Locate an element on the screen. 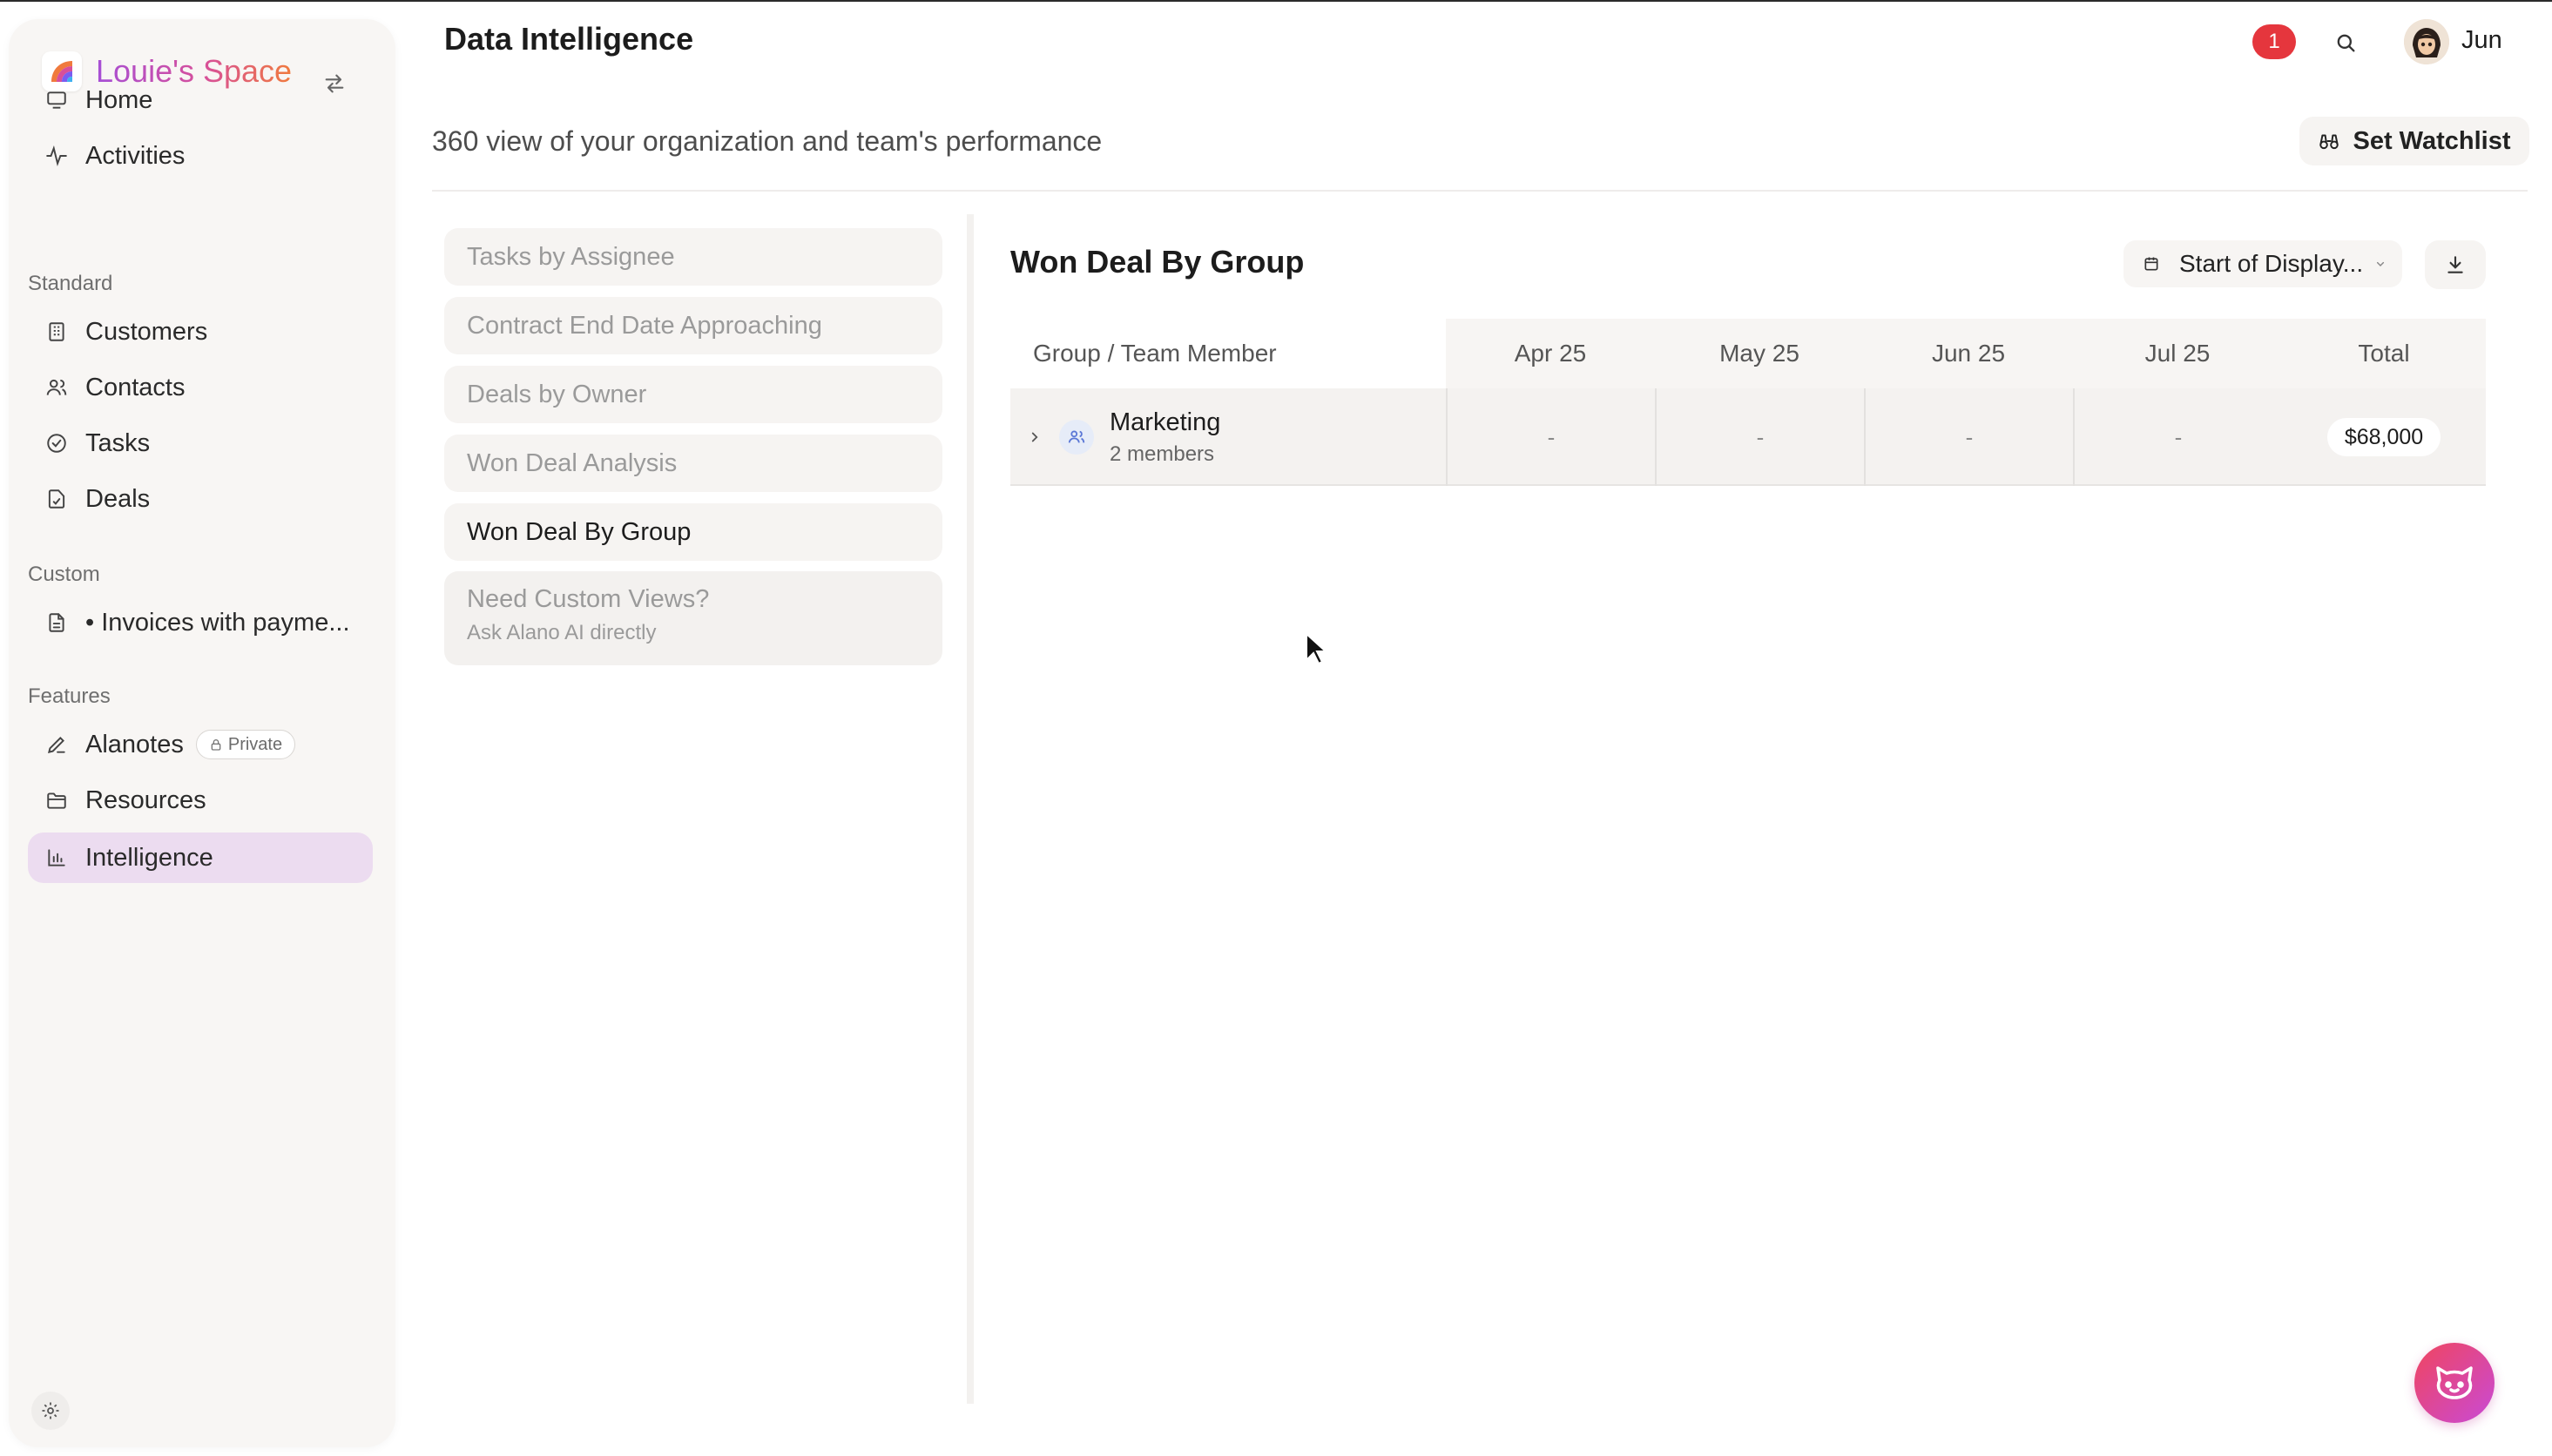 Image resolution: width=2552 pixels, height=1456 pixels. bar-chart-icon is located at coordinates (57, 858).